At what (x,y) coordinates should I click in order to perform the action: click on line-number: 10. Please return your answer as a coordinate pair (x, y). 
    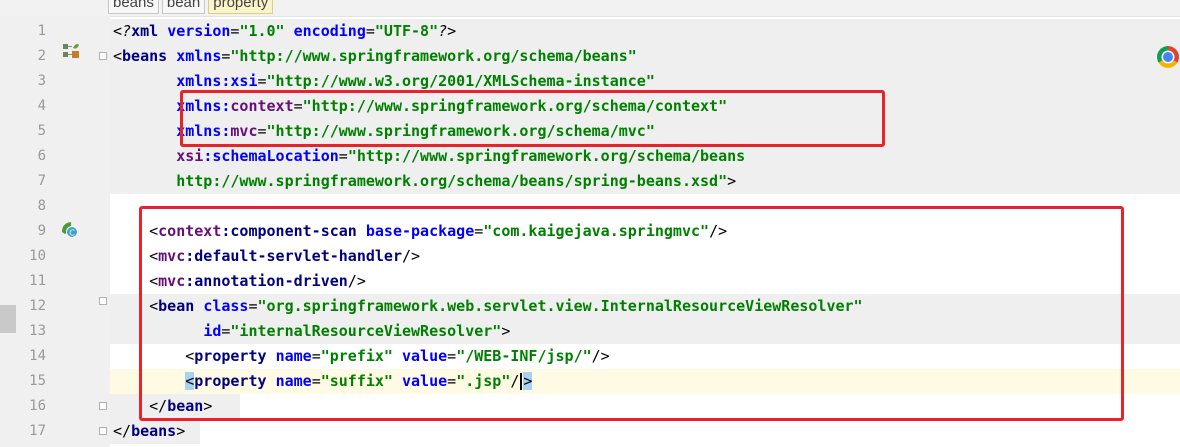
    Looking at the image, I should click on (37, 256).